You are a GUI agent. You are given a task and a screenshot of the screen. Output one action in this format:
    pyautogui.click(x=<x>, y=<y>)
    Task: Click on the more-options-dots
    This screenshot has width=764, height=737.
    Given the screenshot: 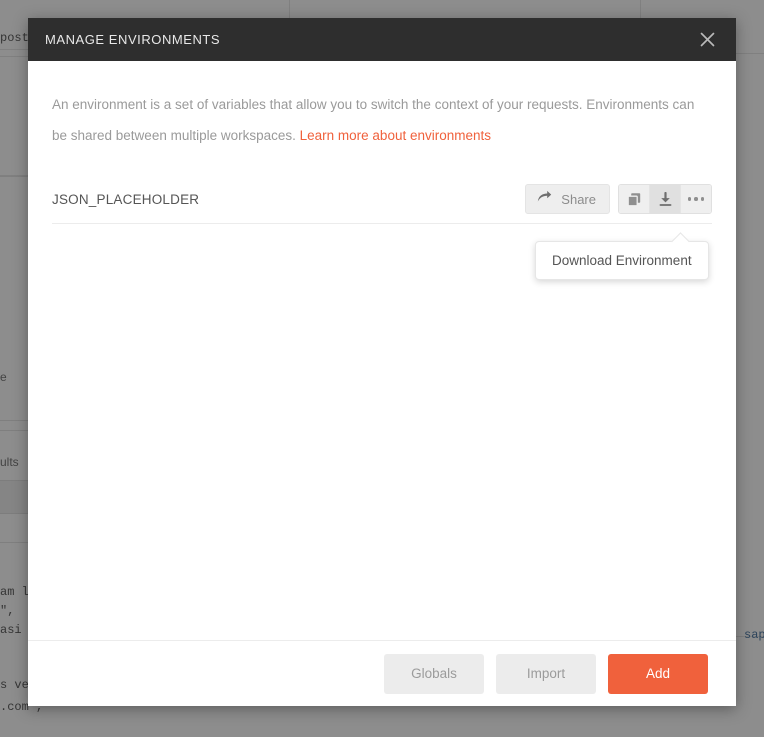 What is the action you would take?
    pyautogui.click(x=696, y=199)
    